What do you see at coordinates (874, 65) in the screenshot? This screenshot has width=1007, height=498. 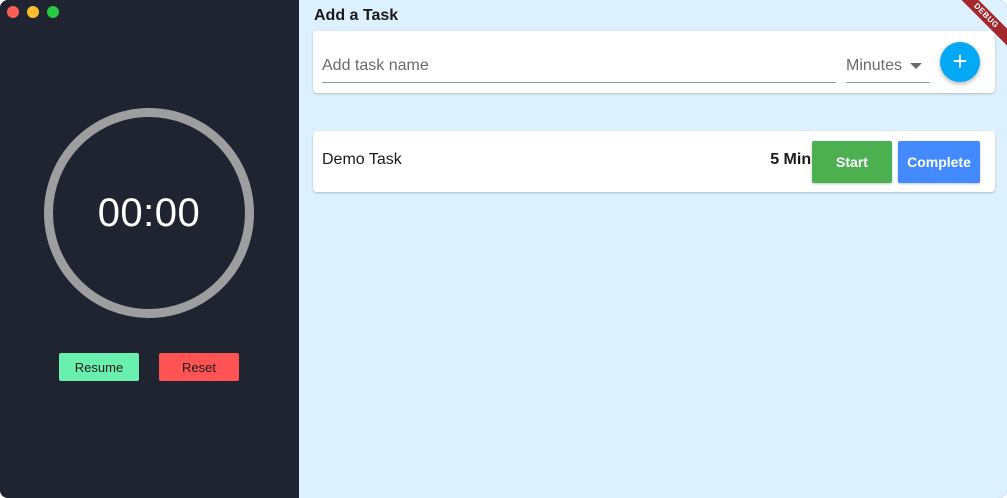 I see `unit-selected-label: Minutes` at bounding box center [874, 65].